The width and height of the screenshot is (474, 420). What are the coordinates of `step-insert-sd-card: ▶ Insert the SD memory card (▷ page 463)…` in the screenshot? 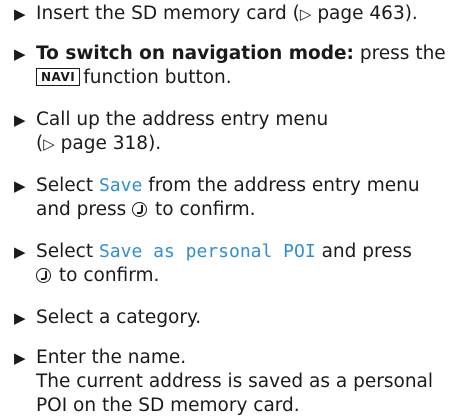 It's located at (216, 13).